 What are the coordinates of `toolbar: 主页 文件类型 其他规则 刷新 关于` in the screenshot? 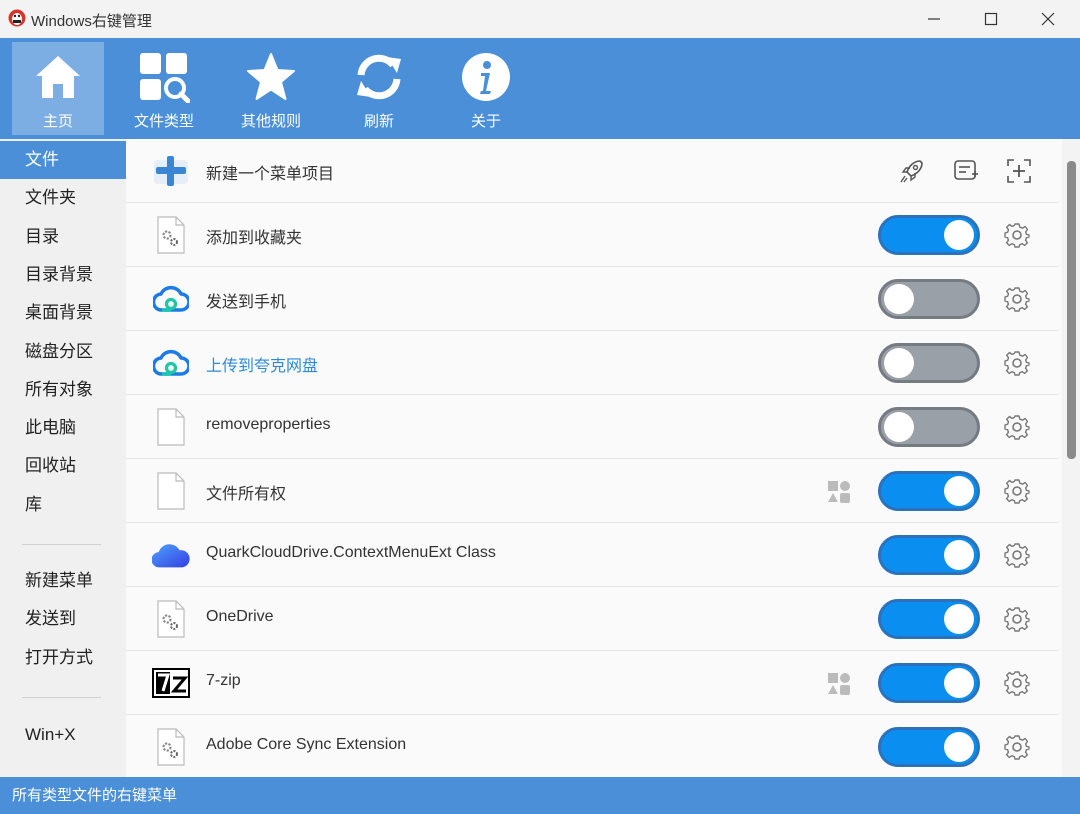 It's located at (540, 88).